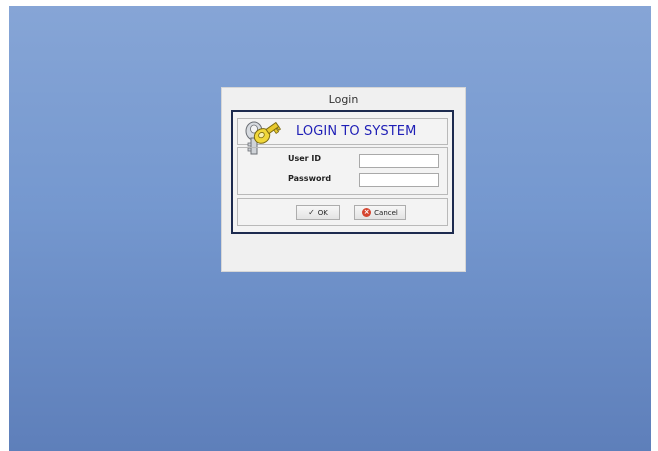 The image size is (658, 451). I want to click on cancel-icon: ×, so click(367, 212).